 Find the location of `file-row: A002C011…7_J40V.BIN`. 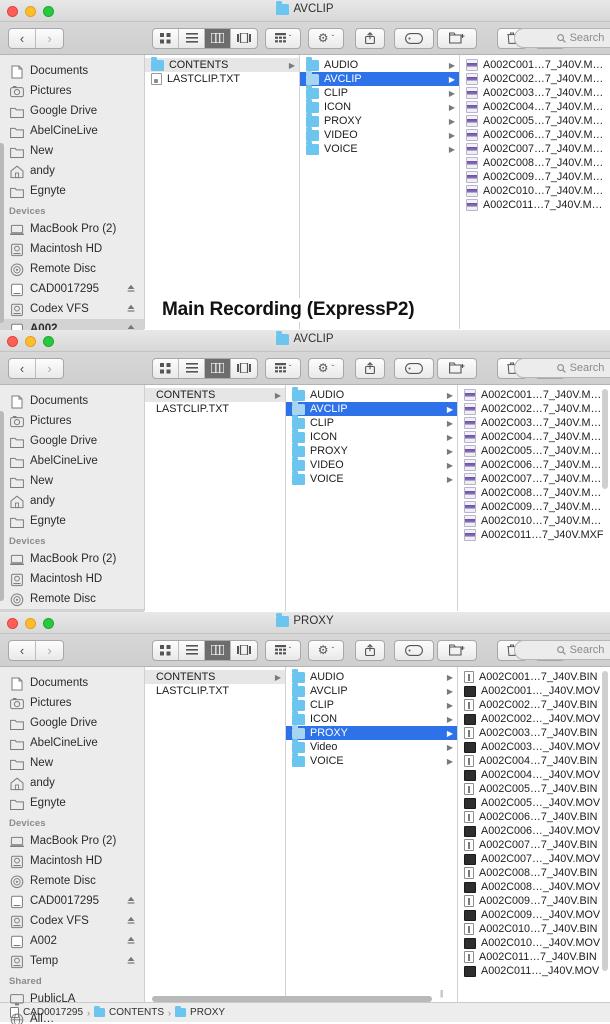

file-row: A002C011…7_J40V.BIN is located at coordinates (533, 957).